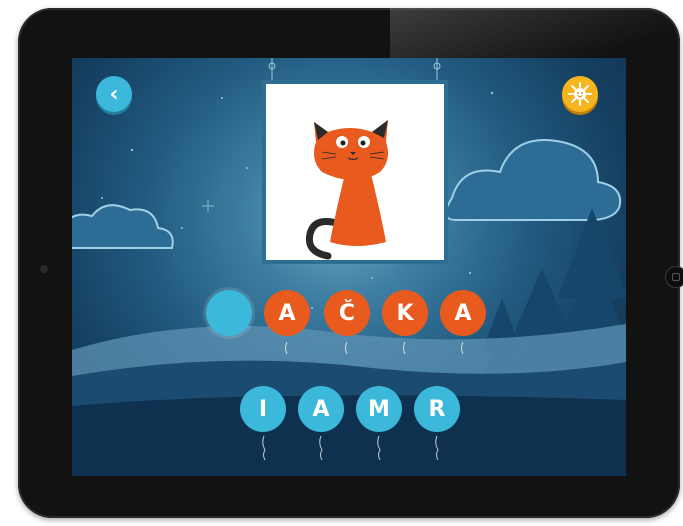 The image size is (683, 526). Describe the element at coordinates (208, 206) in the screenshot. I see `sparkle-star` at that location.